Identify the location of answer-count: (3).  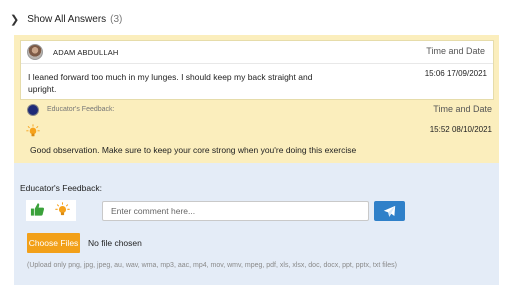
(116, 19).